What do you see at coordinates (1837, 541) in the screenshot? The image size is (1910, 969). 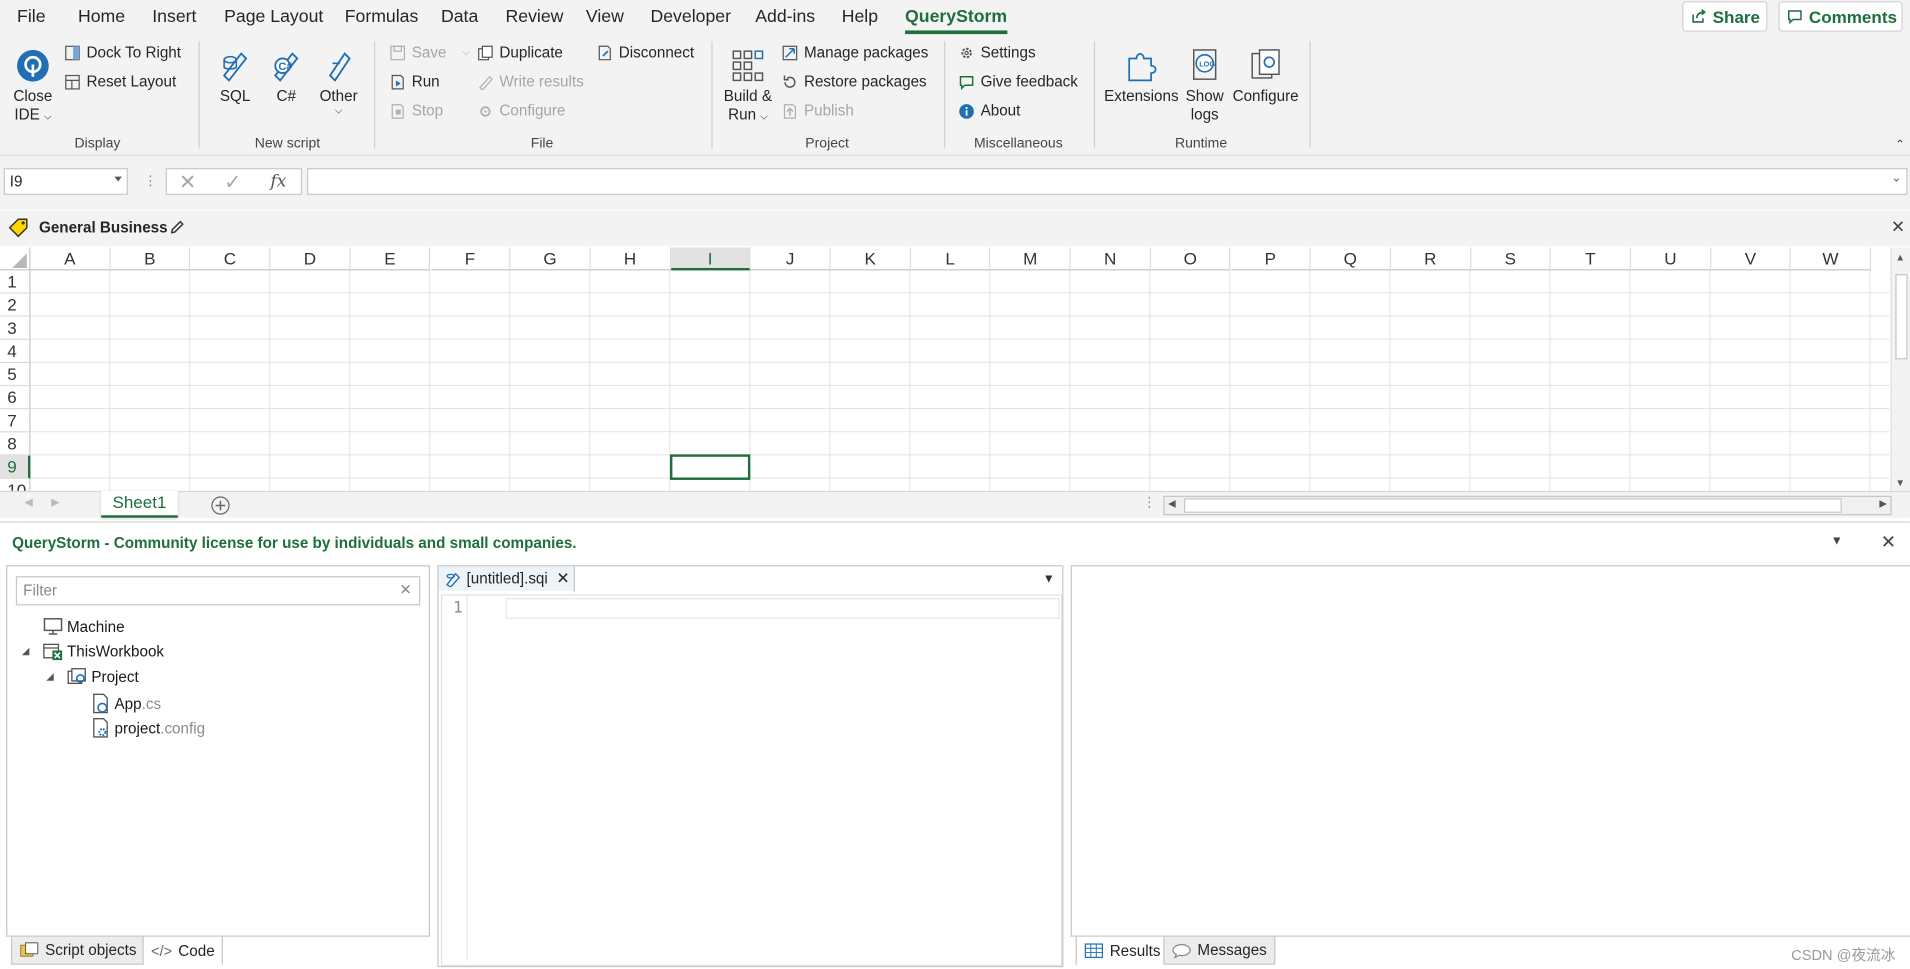 I see `pane-options-icon: ▼` at bounding box center [1837, 541].